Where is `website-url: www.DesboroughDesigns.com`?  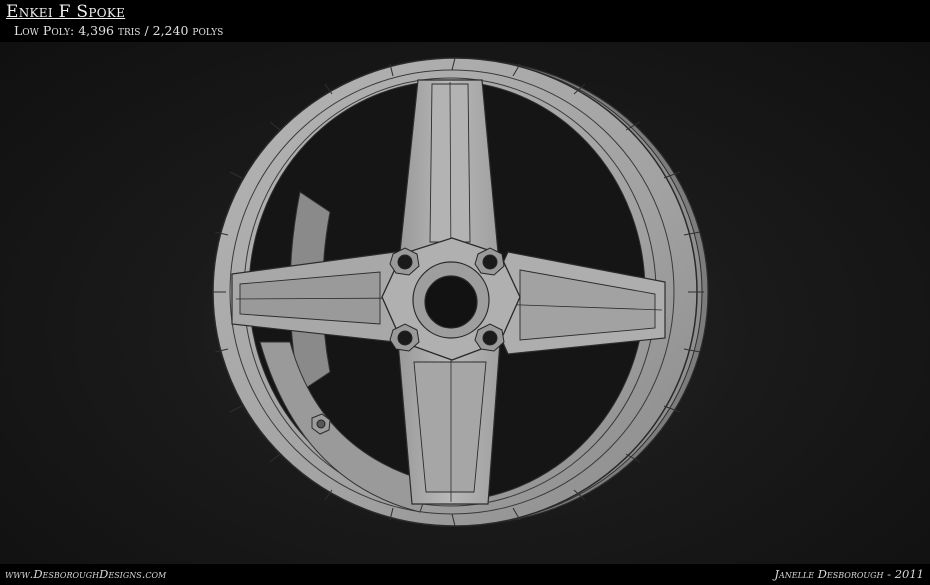
website-url: www.DesboroughDesigns.com is located at coordinates (86, 574).